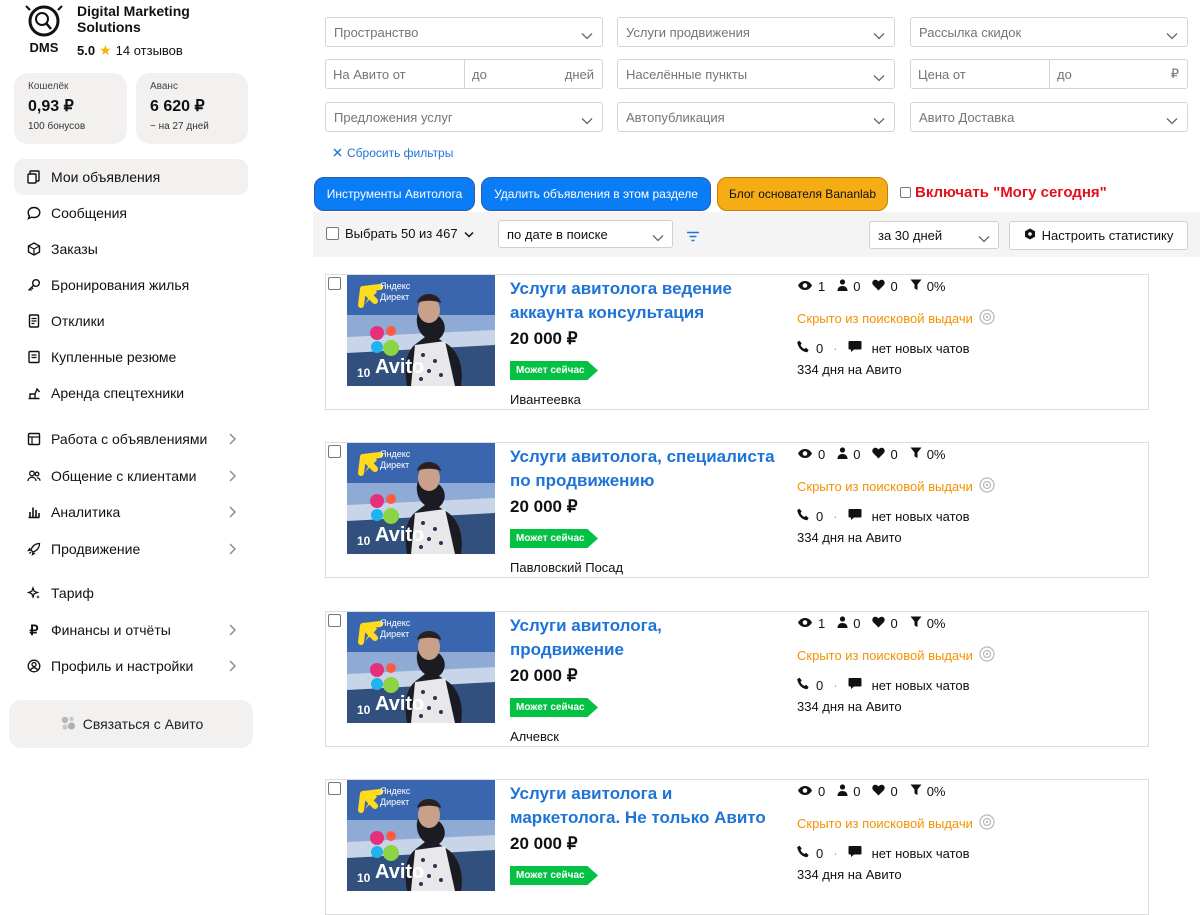  Describe the element at coordinates (464, 117) in the screenshot. I see `service-offers-select: Предложения услуг` at that location.